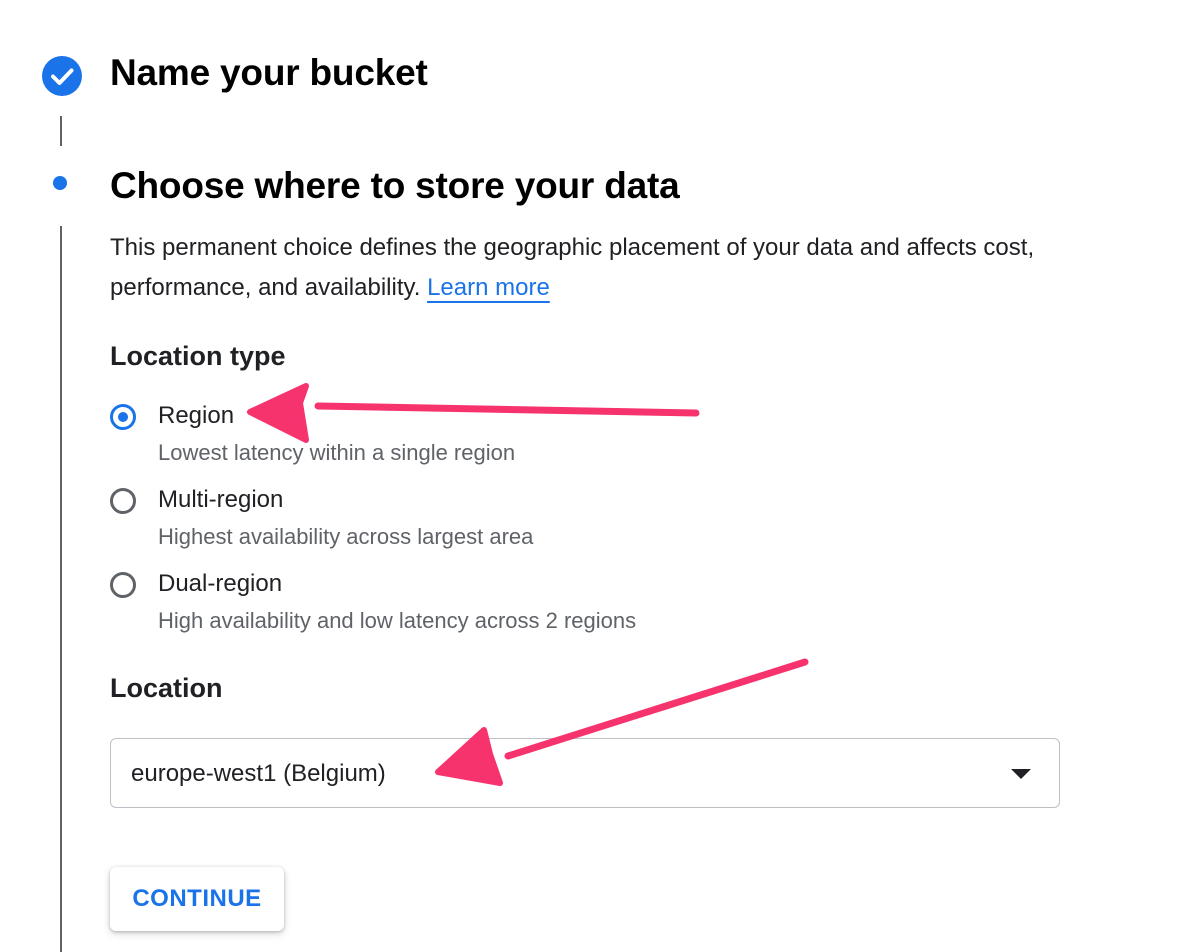 The height and width of the screenshot is (952, 1196). I want to click on location-select: europe-west1 (Belgium), so click(585, 773).